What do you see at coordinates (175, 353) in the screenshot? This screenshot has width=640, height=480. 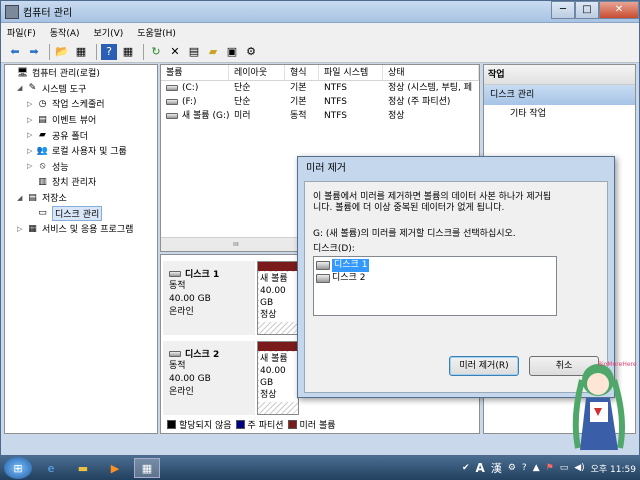 I see `disk-icon` at bounding box center [175, 353].